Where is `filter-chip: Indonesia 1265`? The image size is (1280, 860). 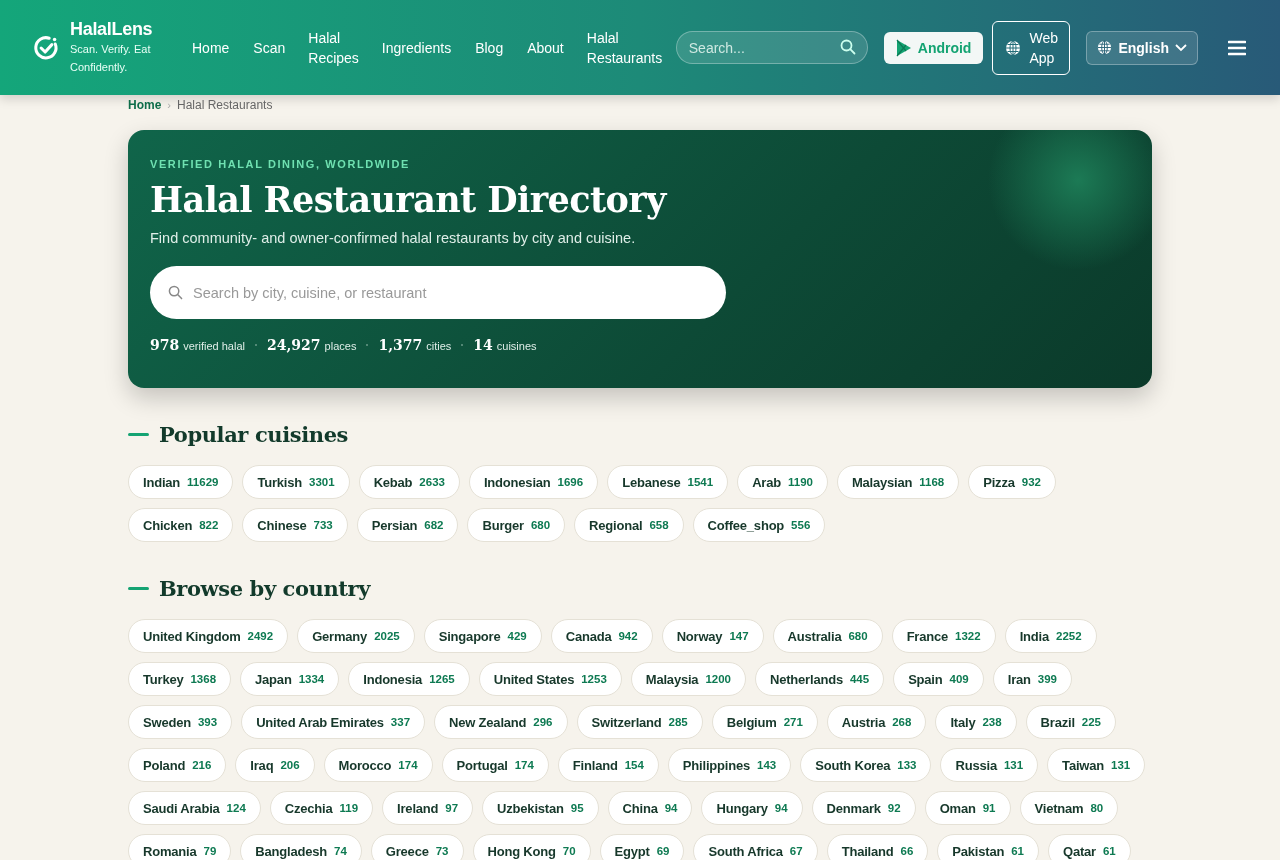 filter-chip: Indonesia 1265 is located at coordinates (409, 679).